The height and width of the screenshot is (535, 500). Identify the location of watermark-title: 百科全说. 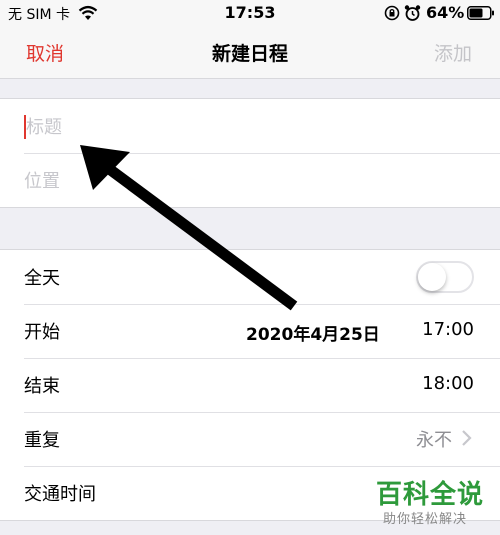
(430, 495).